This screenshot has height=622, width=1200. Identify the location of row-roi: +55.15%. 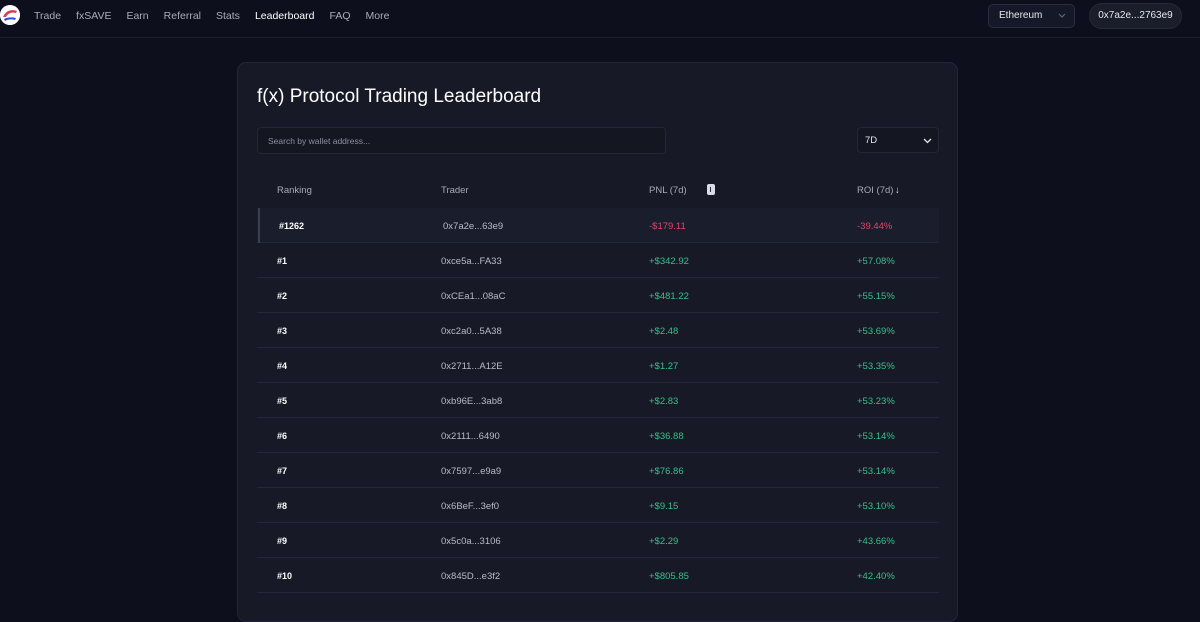
(876, 296).